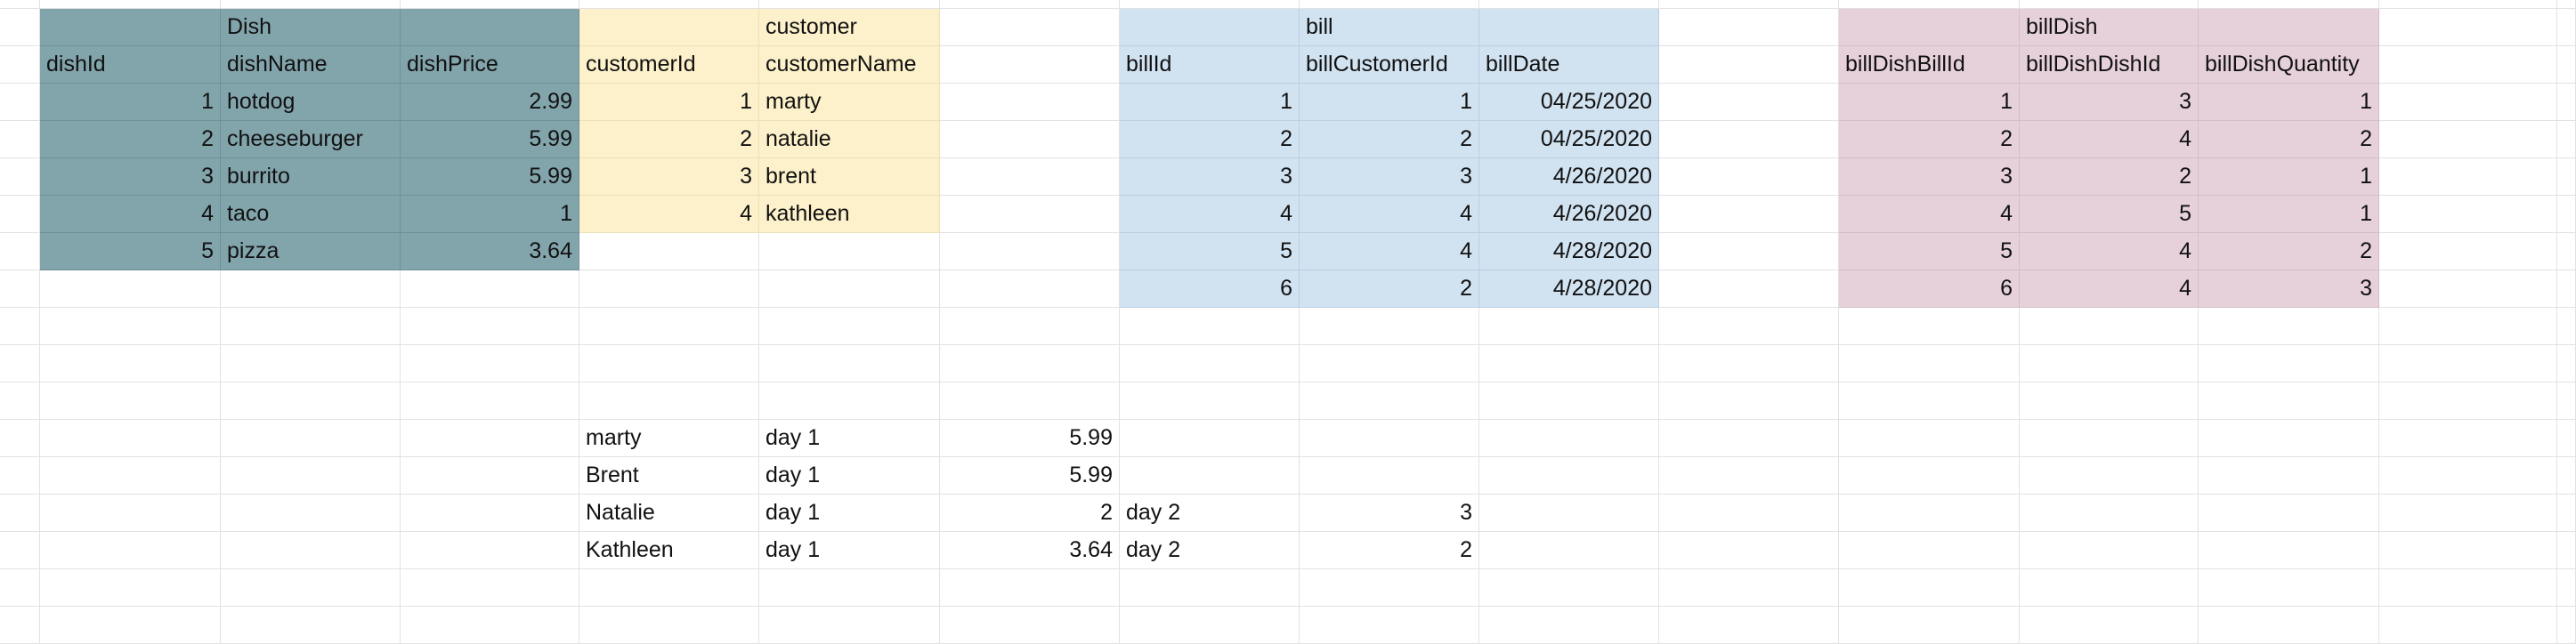 This screenshot has height=644, width=2576. Describe the element at coordinates (311, 214) in the screenshot. I see `dish_table-cell: taco` at that location.